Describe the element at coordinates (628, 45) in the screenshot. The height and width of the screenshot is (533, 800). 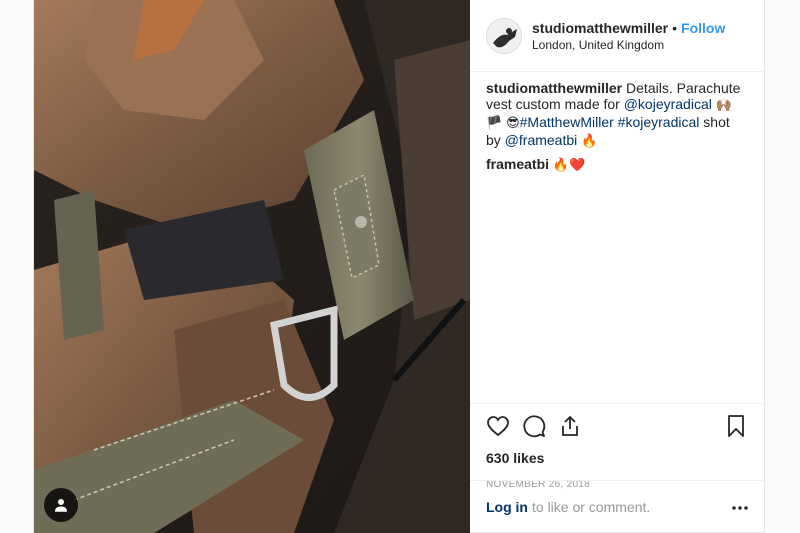
I see `post-location: London, United Kingdom` at that location.